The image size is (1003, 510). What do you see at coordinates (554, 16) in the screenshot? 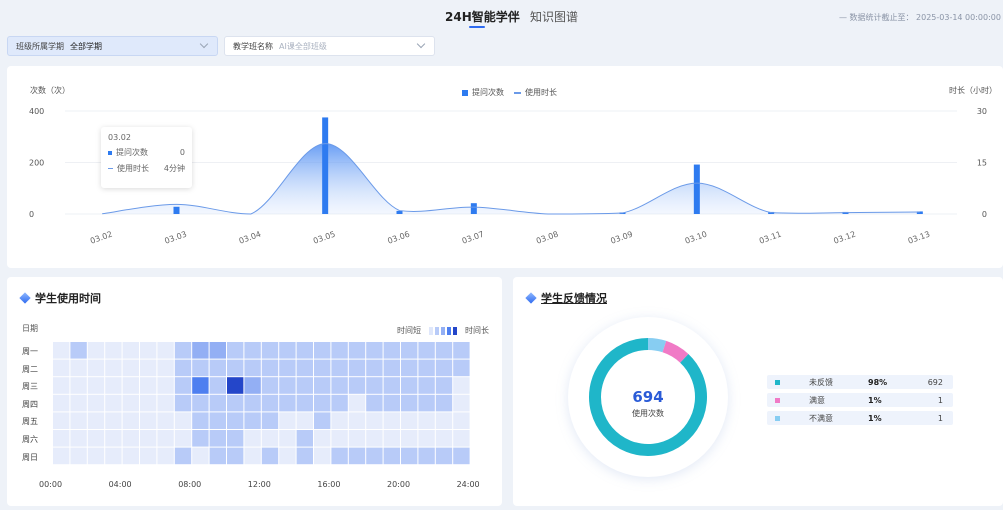
I see `tab-knowledge-graph: 知识图谱` at bounding box center [554, 16].